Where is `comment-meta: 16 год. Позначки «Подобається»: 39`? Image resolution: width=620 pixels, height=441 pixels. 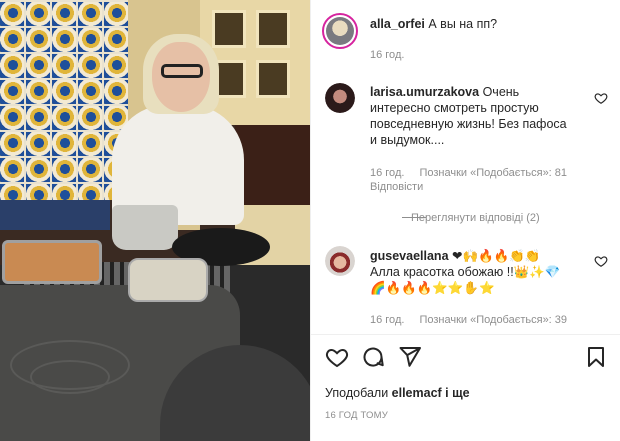
comment-meta: 16 год. Позначки «Подобається»: 39 is located at coordinates (468, 320).